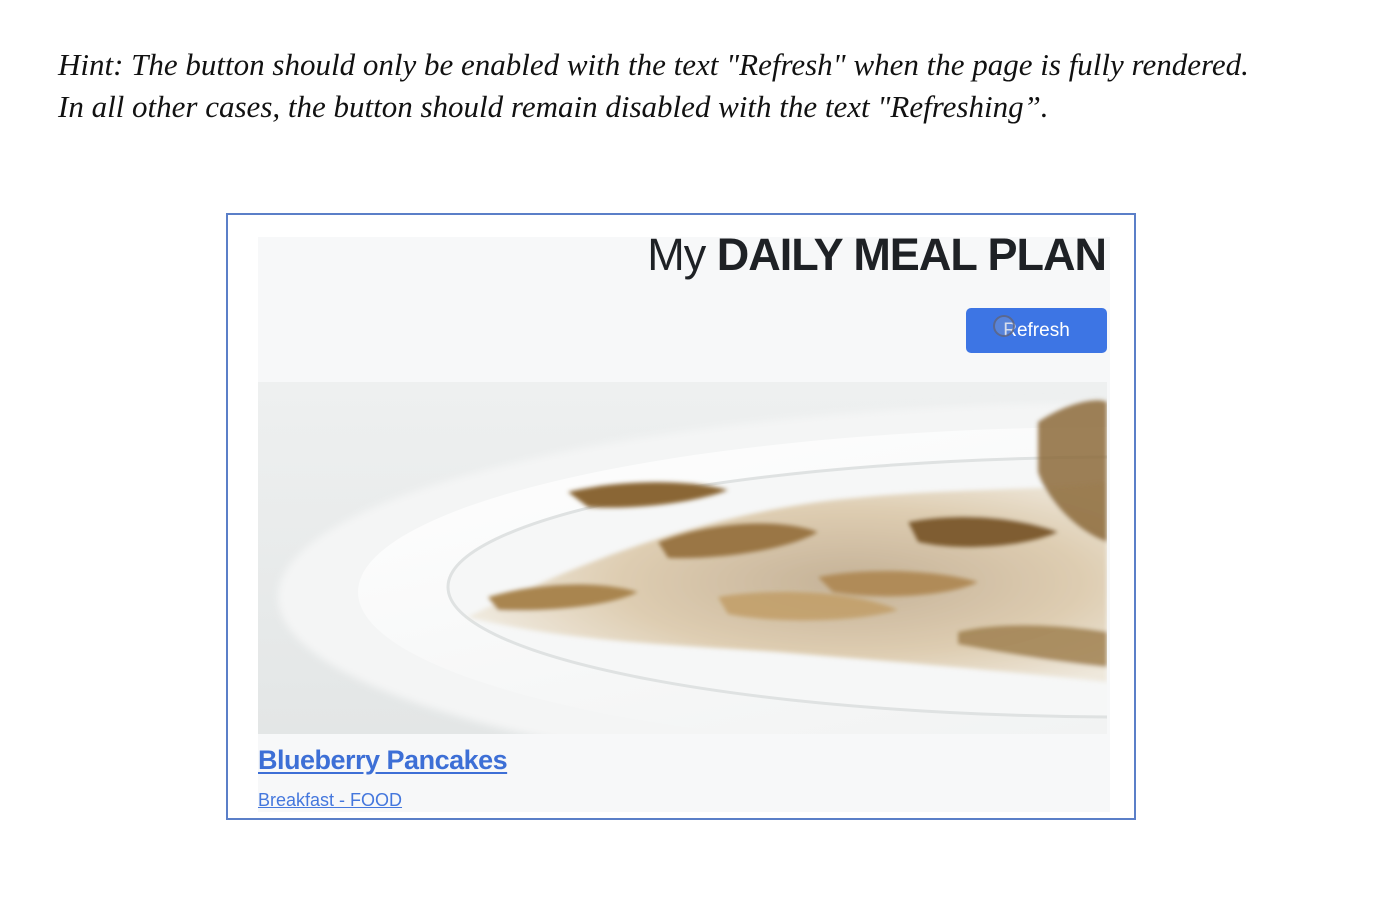 Image resolution: width=1384 pixels, height=916 pixels. What do you see at coordinates (676, 254) in the screenshot?
I see `page-title-prefix: My` at bounding box center [676, 254].